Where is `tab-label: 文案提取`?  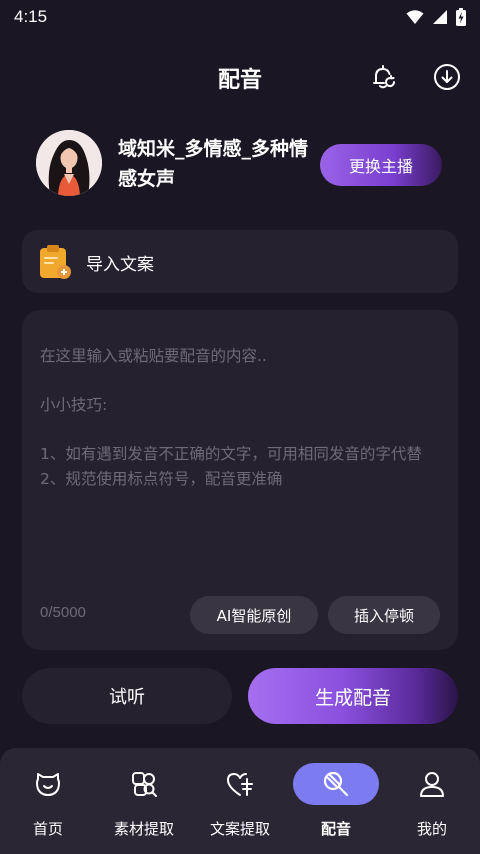 tab-label: 文案提取 is located at coordinates (239, 829).